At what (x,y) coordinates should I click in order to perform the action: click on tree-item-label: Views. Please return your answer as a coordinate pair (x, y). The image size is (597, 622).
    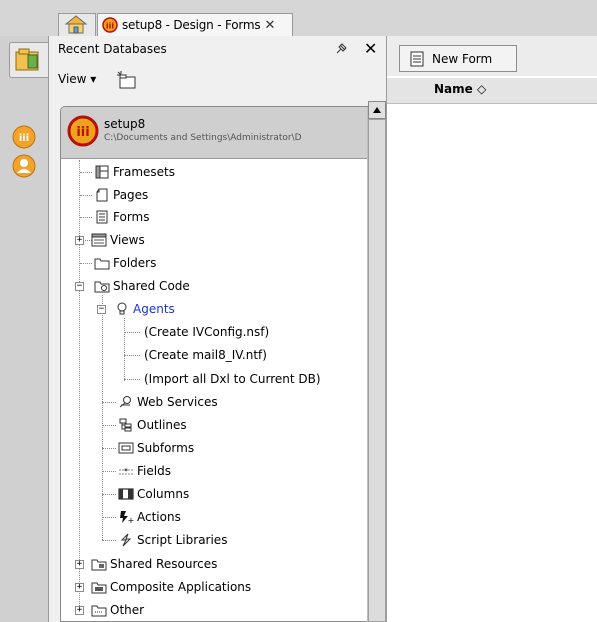
    Looking at the image, I should click on (127, 240).